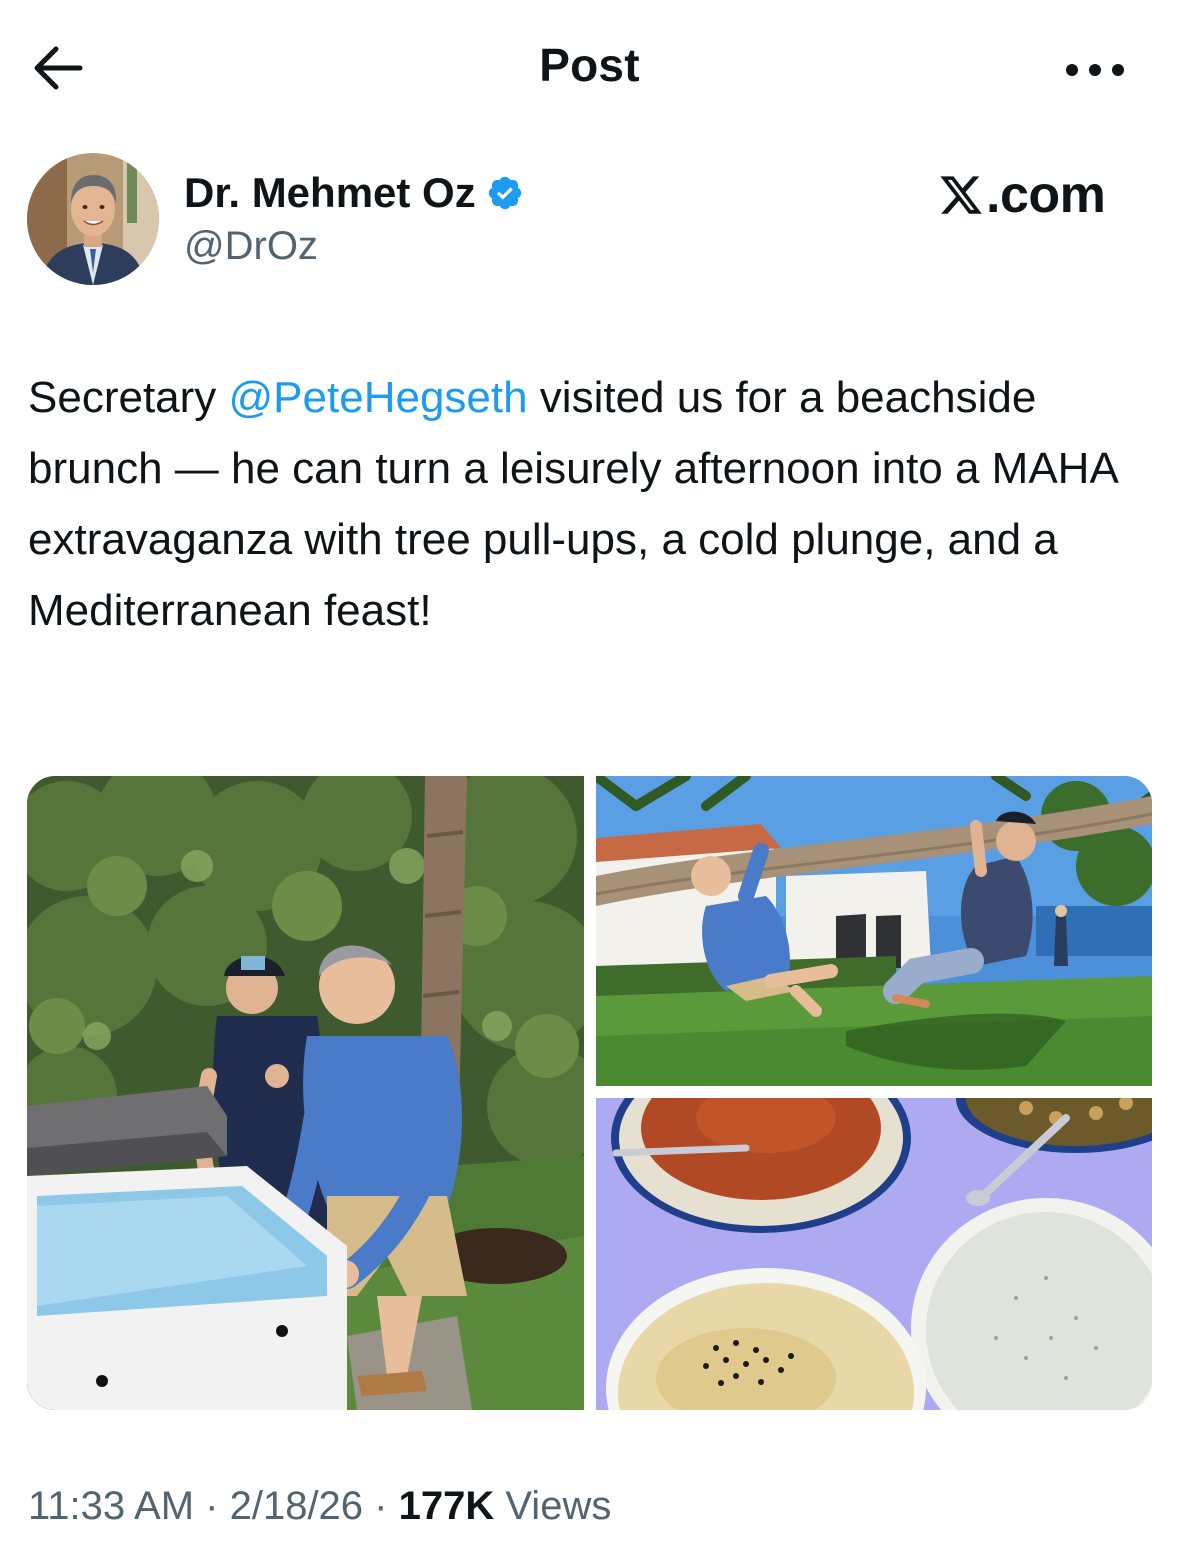 The image size is (1179, 1565). What do you see at coordinates (1046, 195) in the screenshot?
I see `x-com-text: .com` at bounding box center [1046, 195].